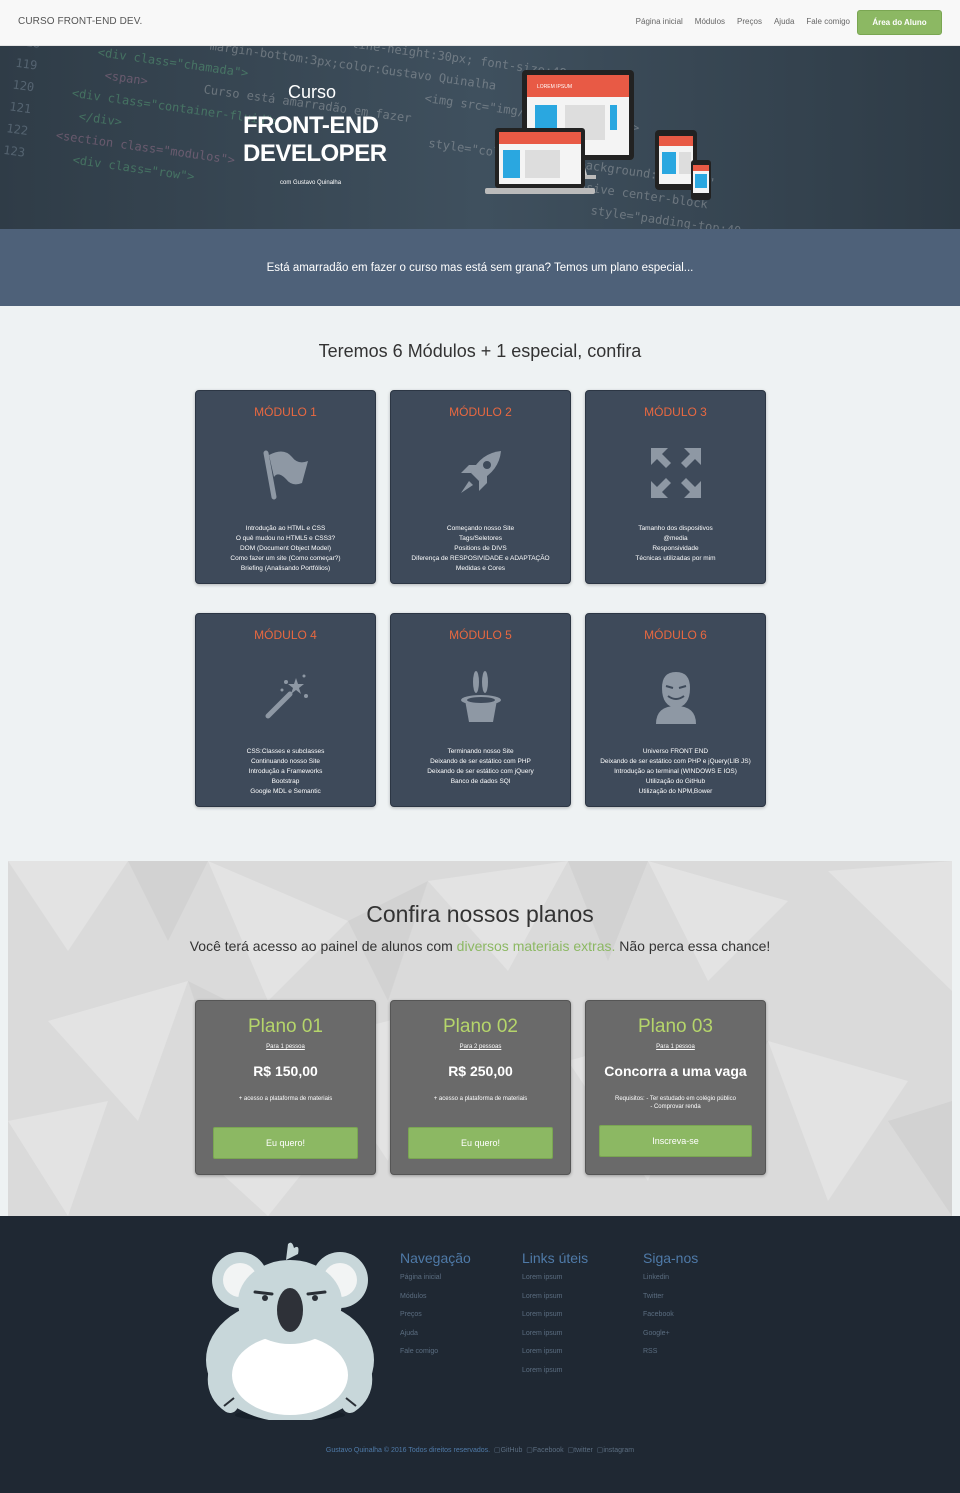  I want to click on plan-2-eu-quero-button: Eu quero!, so click(480, 1143).